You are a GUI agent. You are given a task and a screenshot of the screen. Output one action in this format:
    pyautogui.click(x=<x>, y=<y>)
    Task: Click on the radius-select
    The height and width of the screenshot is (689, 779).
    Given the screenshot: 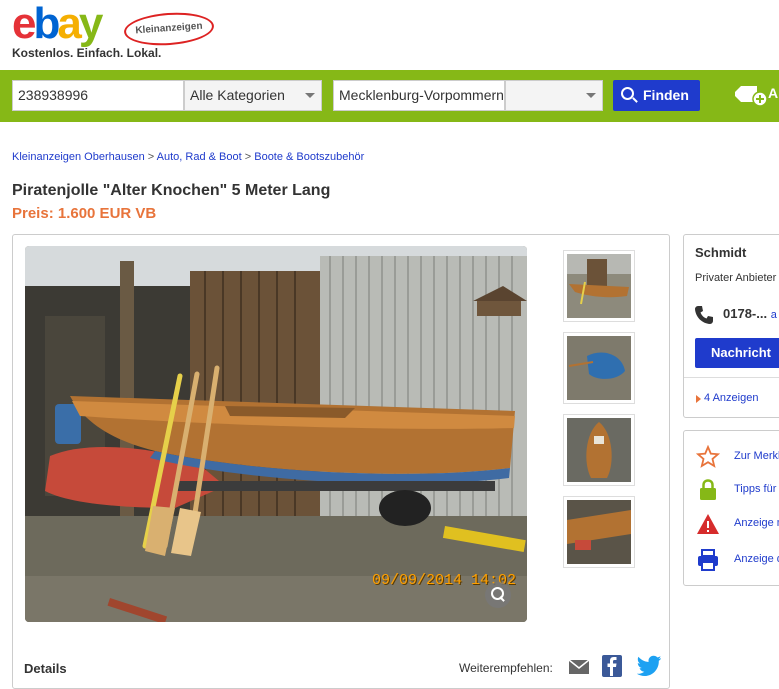 What is the action you would take?
    pyautogui.click(x=554, y=95)
    